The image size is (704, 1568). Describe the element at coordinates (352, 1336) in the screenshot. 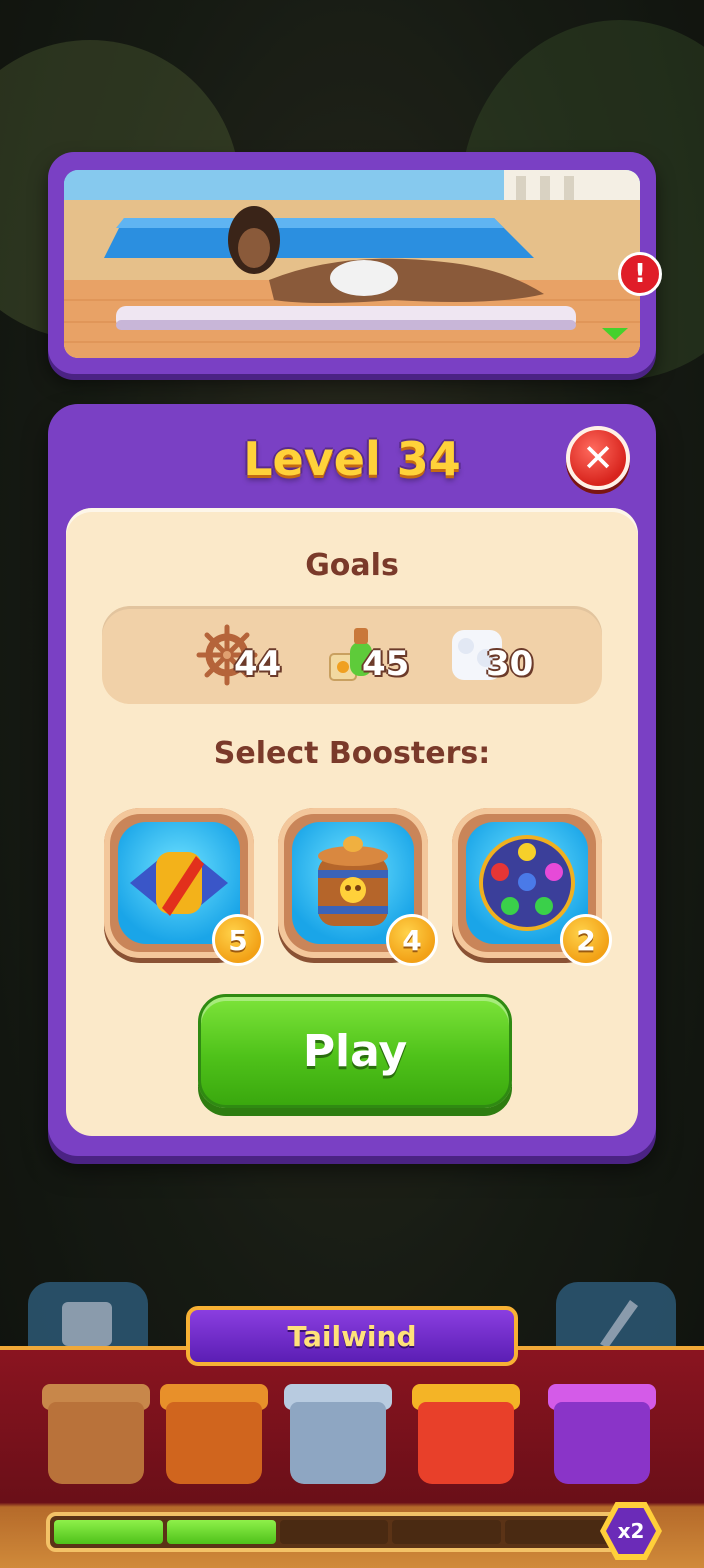

I see `tailwind-banner: Tailwind` at that location.